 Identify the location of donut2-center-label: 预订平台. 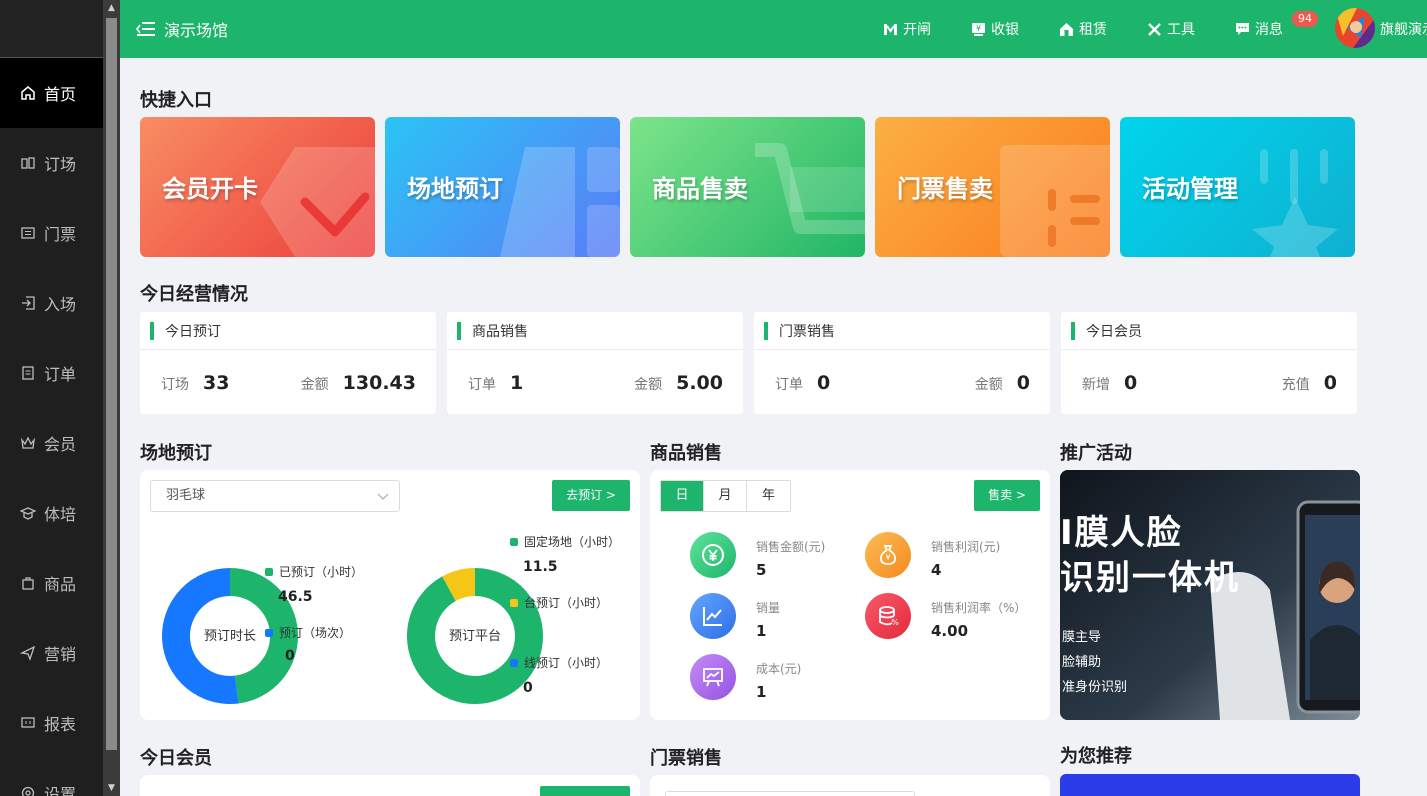
(474, 636).